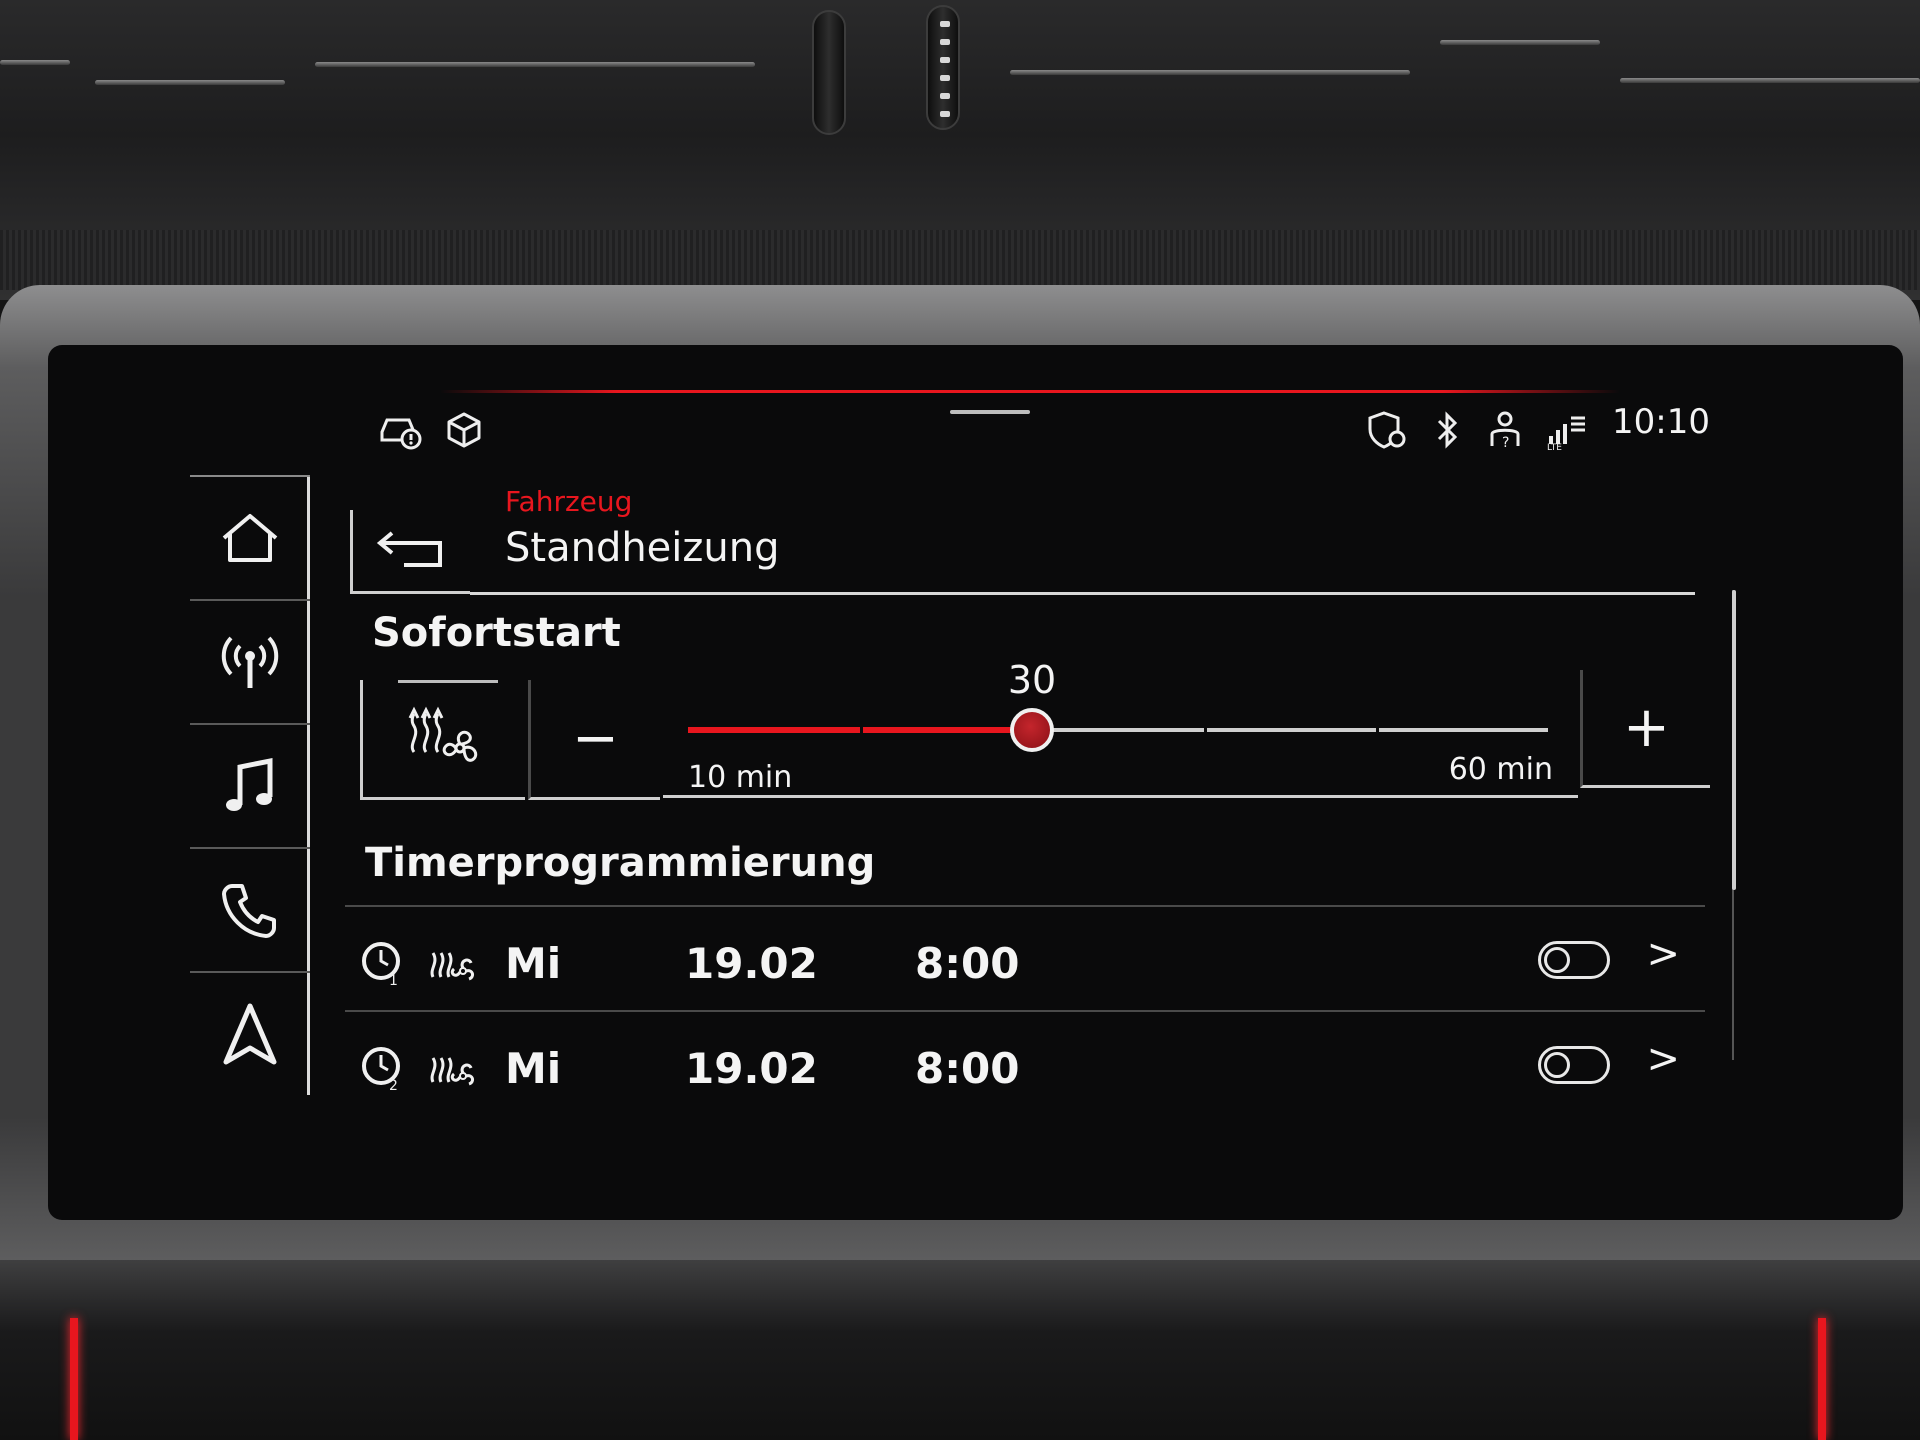 This screenshot has width=1920, height=1440. I want to click on user-question-icon: ?, so click(1507, 430).